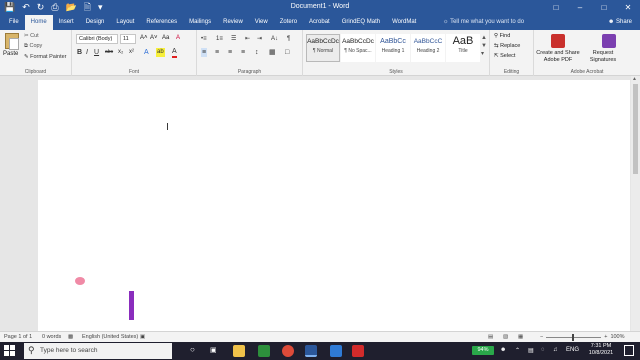 This screenshot has height=360, width=640. I want to click on minimize-icon: –, so click(580, 7).